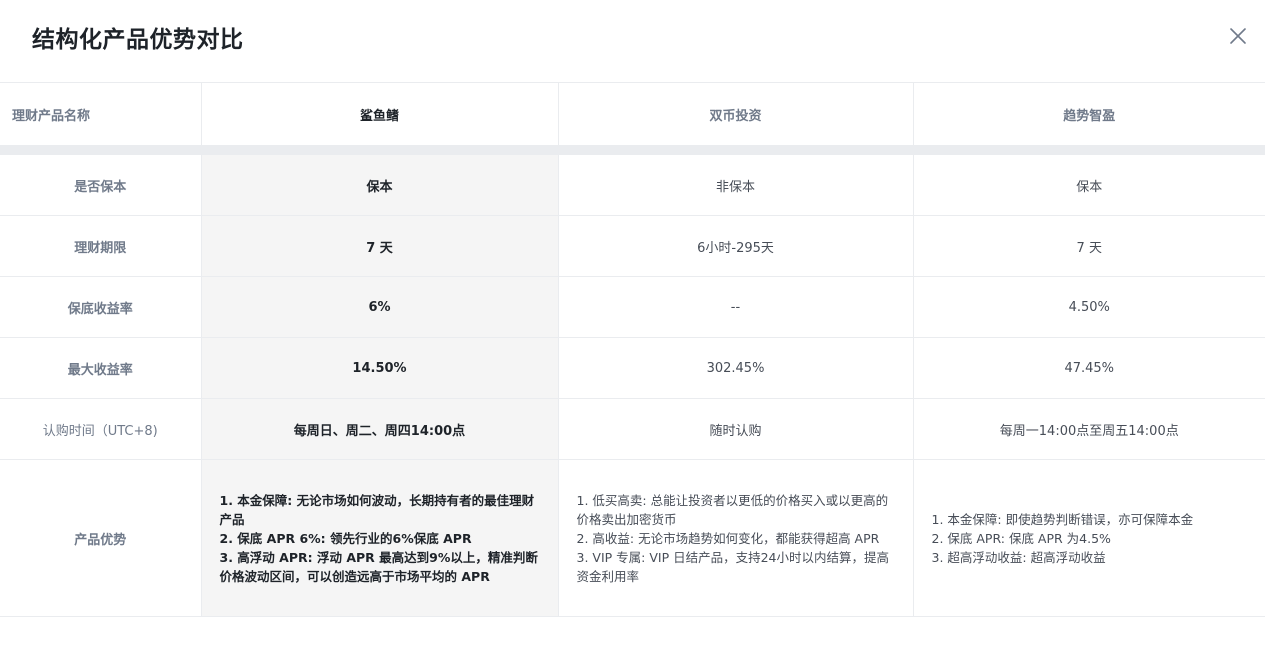 Image resolution: width=1265 pixels, height=671 pixels. I want to click on advantage-line: 2. 保底 APR: 保底 APR 为4.5%, so click(1021, 538).